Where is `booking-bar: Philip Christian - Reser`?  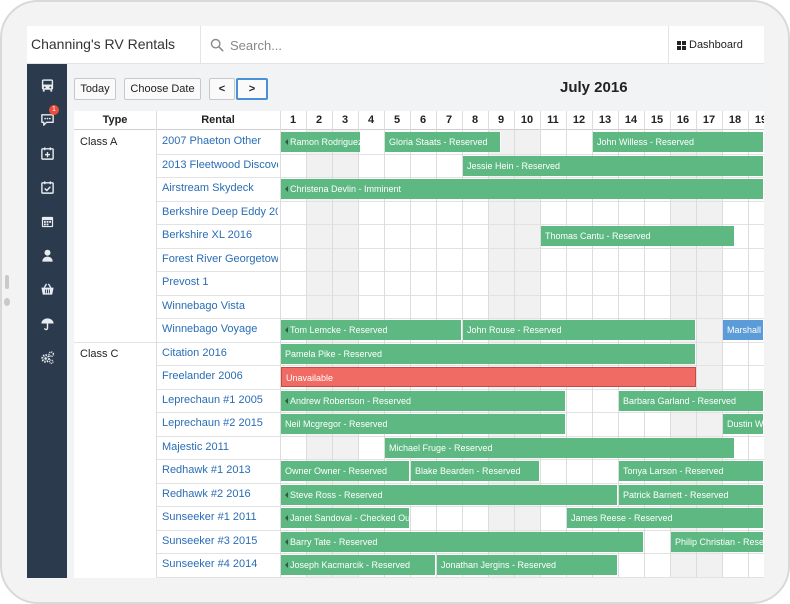
booking-bar: Philip Christian - Reser is located at coordinates (717, 541).